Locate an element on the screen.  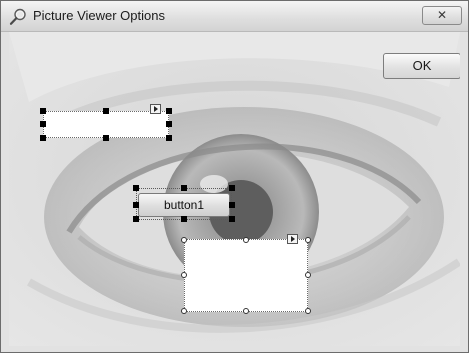
close-icon: ✕ is located at coordinates (442, 15).